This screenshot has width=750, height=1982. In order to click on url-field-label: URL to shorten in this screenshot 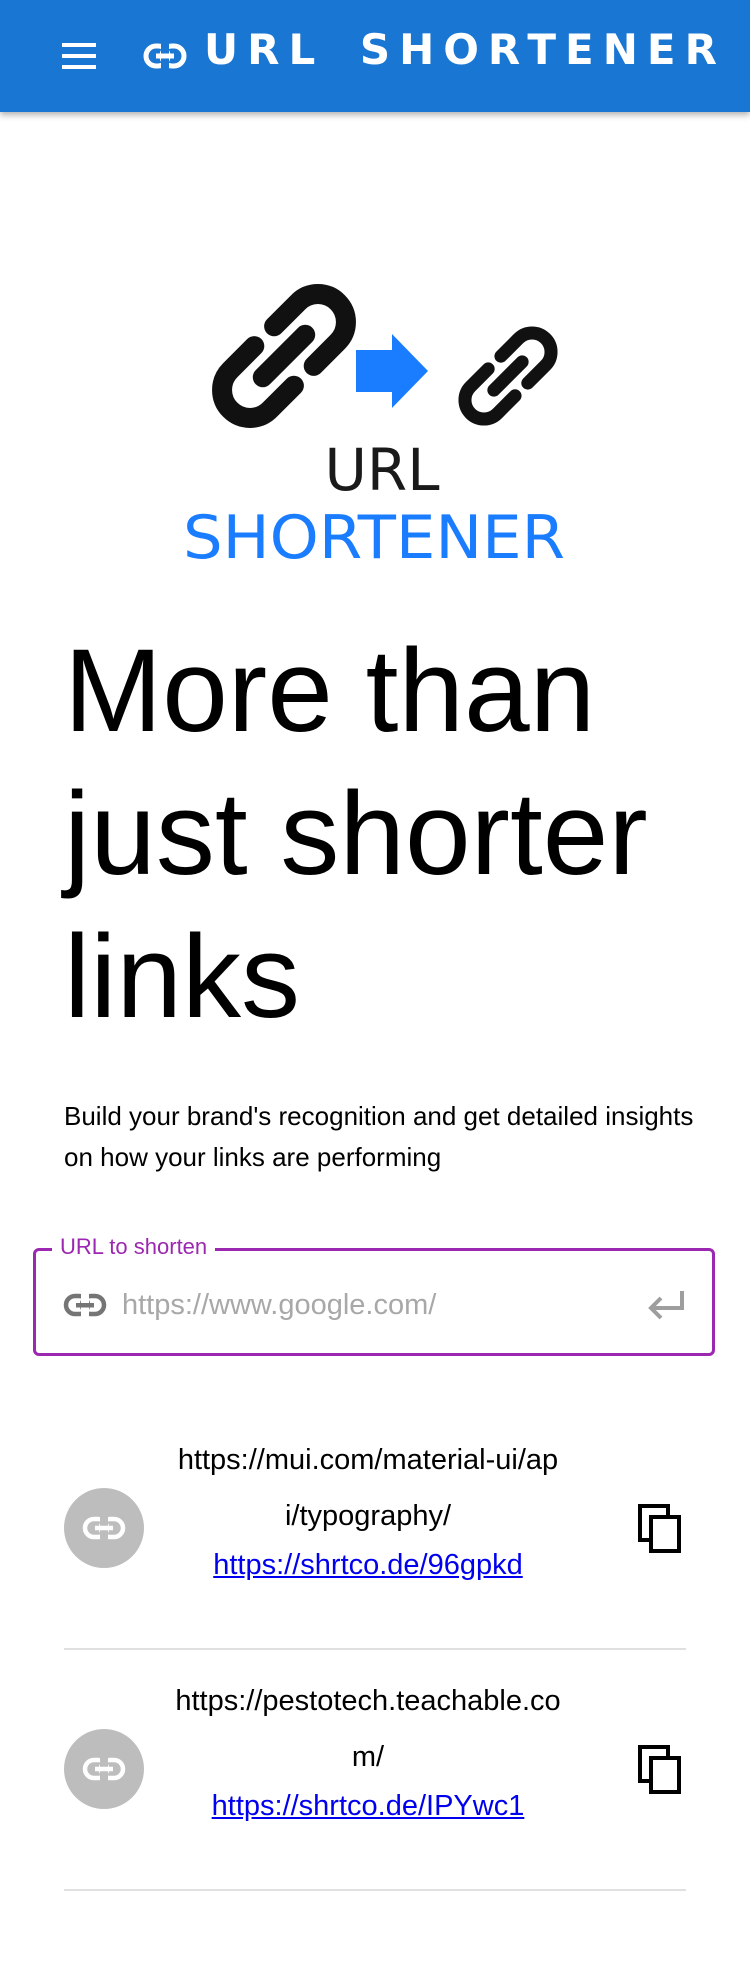, I will do `click(134, 1247)`.